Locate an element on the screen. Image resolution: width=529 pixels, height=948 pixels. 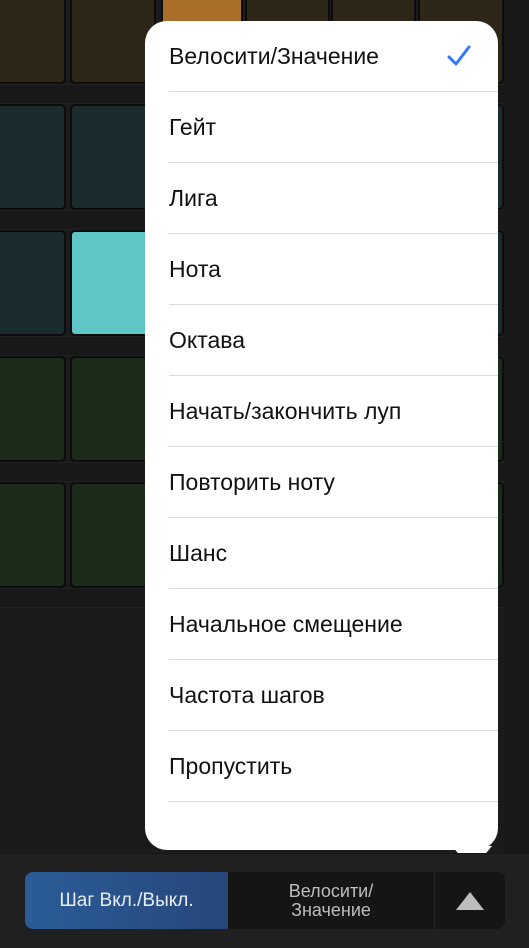
step-on-off-label: Шаг Вкл./Выкл. is located at coordinates (126, 900).